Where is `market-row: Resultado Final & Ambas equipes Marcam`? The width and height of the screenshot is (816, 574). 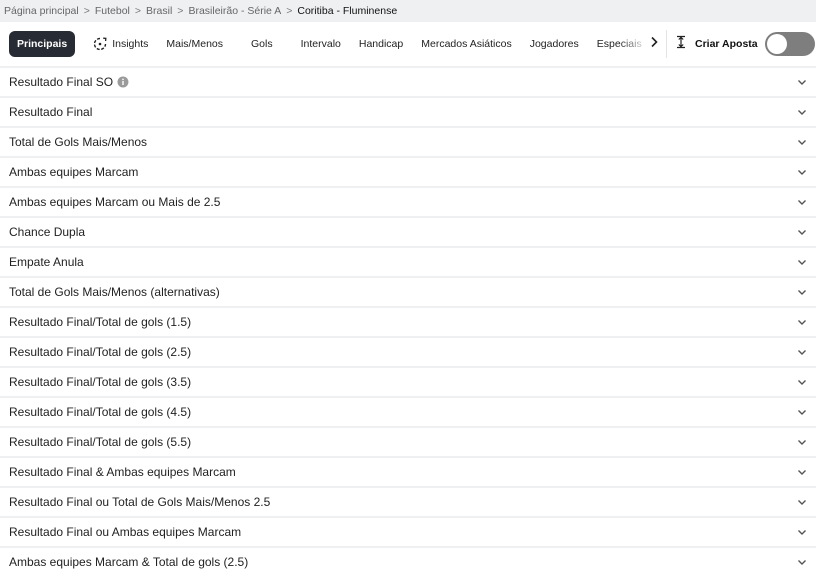 market-row: Resultado Final & Ambas equipes Marcam is located at coordinates (408, 472).